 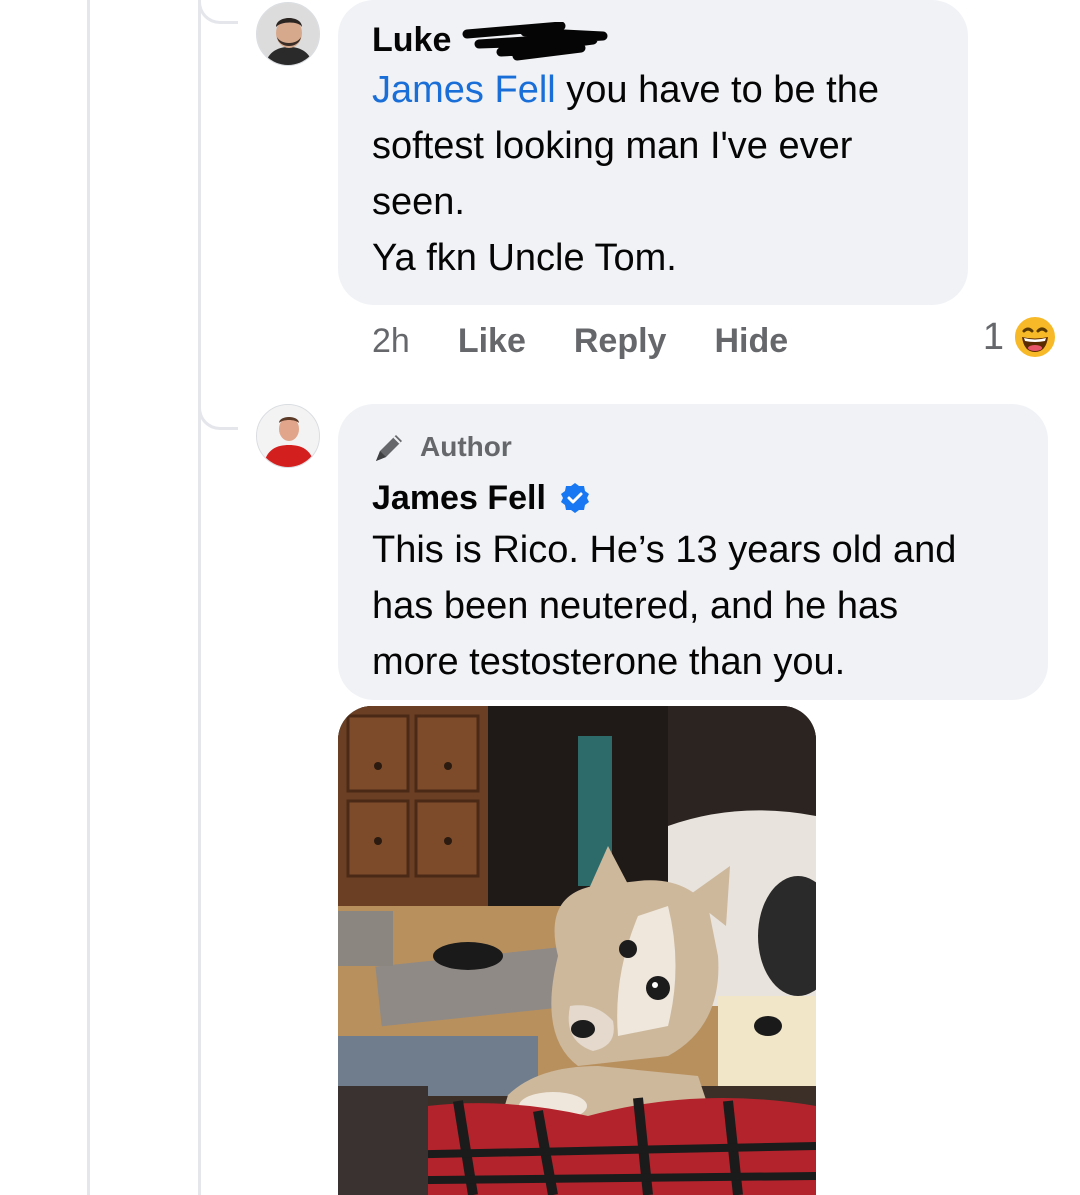 I want to click on thread-line-outer, so click(x=88, y=597).